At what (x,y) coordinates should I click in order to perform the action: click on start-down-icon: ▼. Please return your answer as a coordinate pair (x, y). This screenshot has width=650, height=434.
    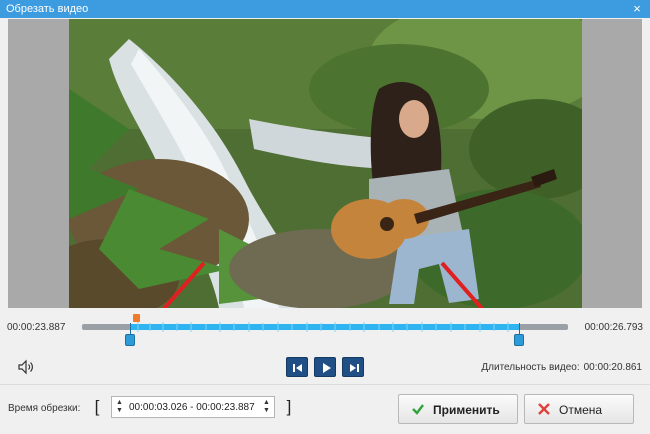
    Looking at the image, I should click on (119, 411).